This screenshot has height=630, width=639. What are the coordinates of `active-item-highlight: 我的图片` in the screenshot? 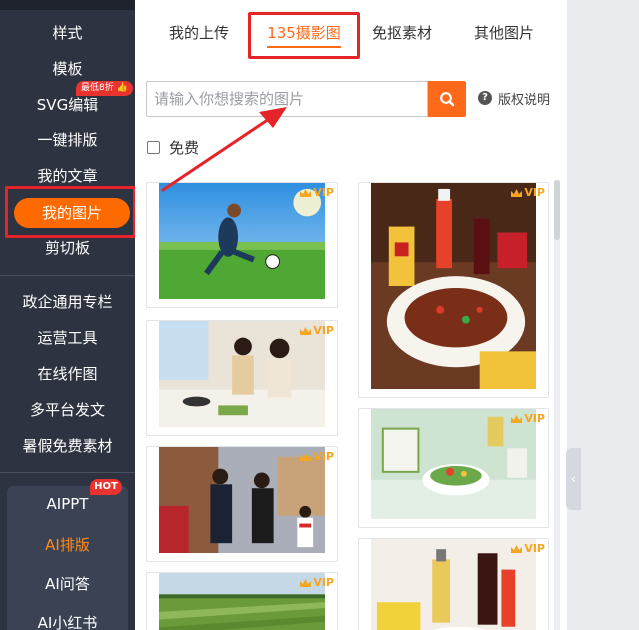 It's located at (70, 212).